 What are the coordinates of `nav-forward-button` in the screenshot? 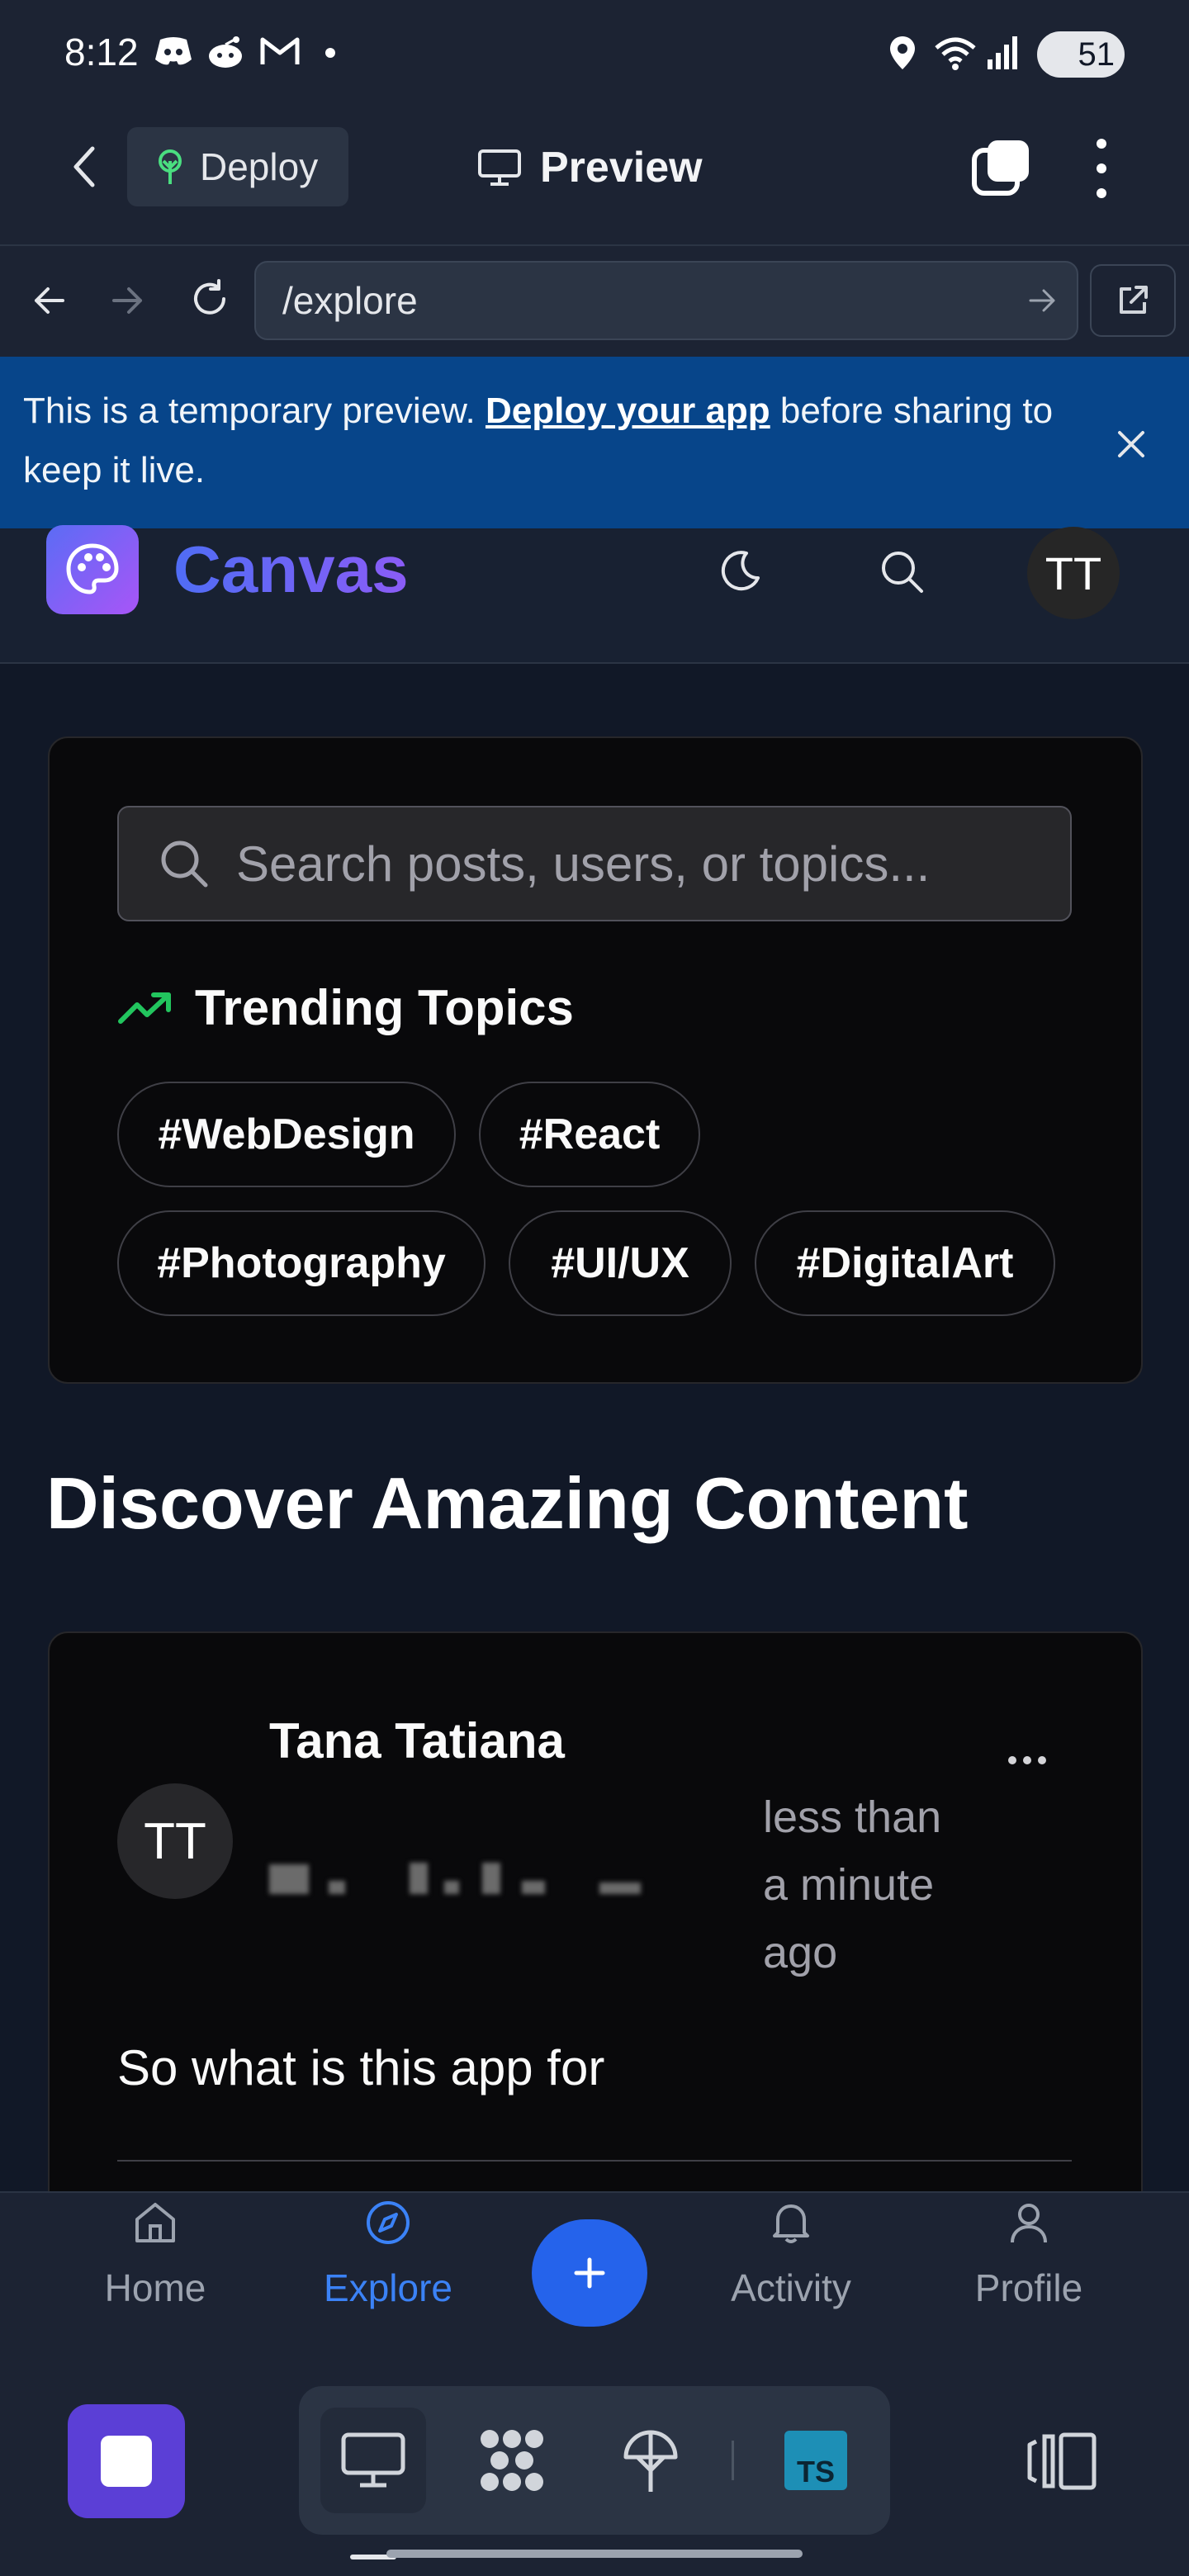 It's located at (127, 300).